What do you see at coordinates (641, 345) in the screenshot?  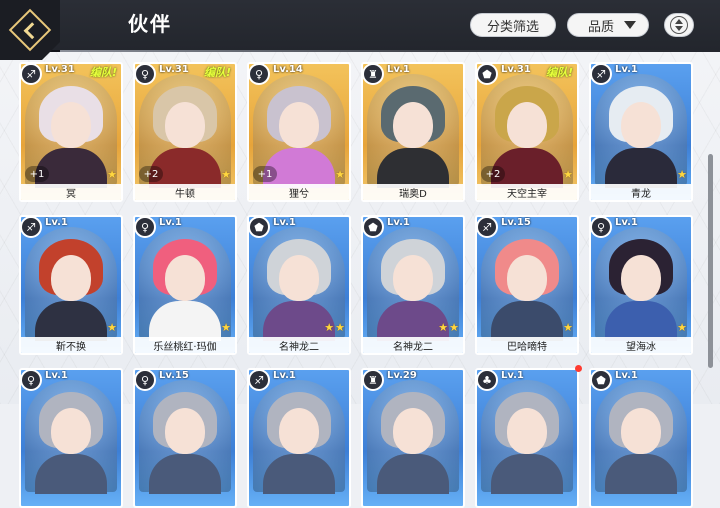 I see `character-name: 望海冰` at bounding box center [641, 345].